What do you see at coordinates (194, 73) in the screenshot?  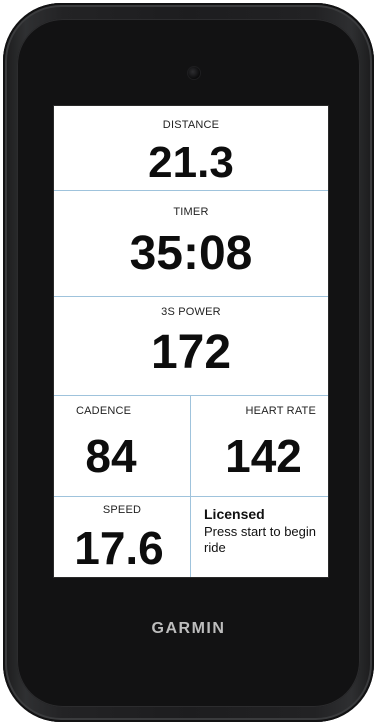 I see `camera-icon` at bounding box center [194, 73].